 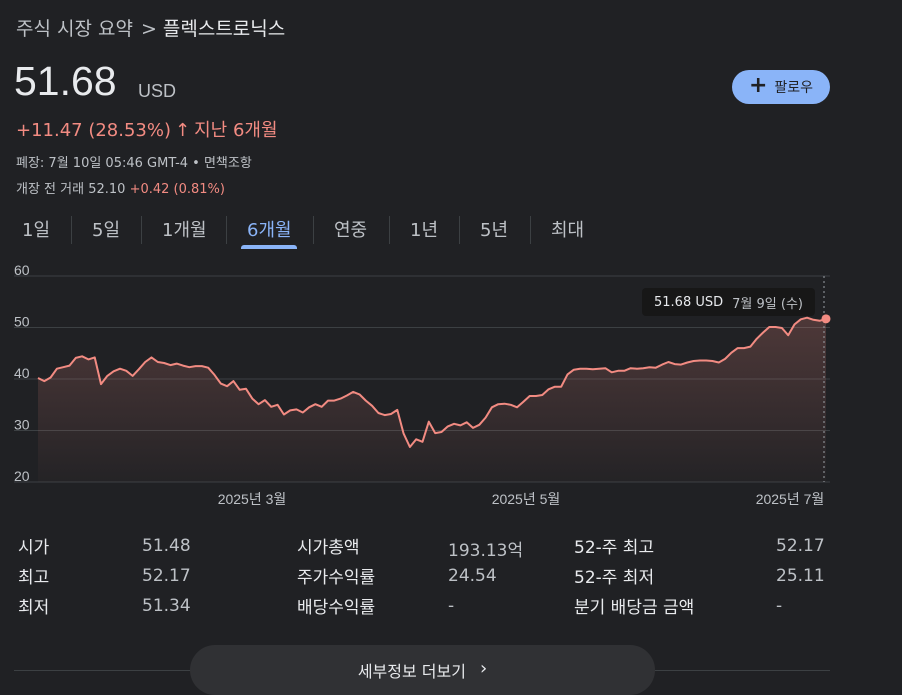 What do you see at coordinates (183, 130) in the screenshot?
I see `up-arrow-icon: ↑` at bounding box center [183, 130].